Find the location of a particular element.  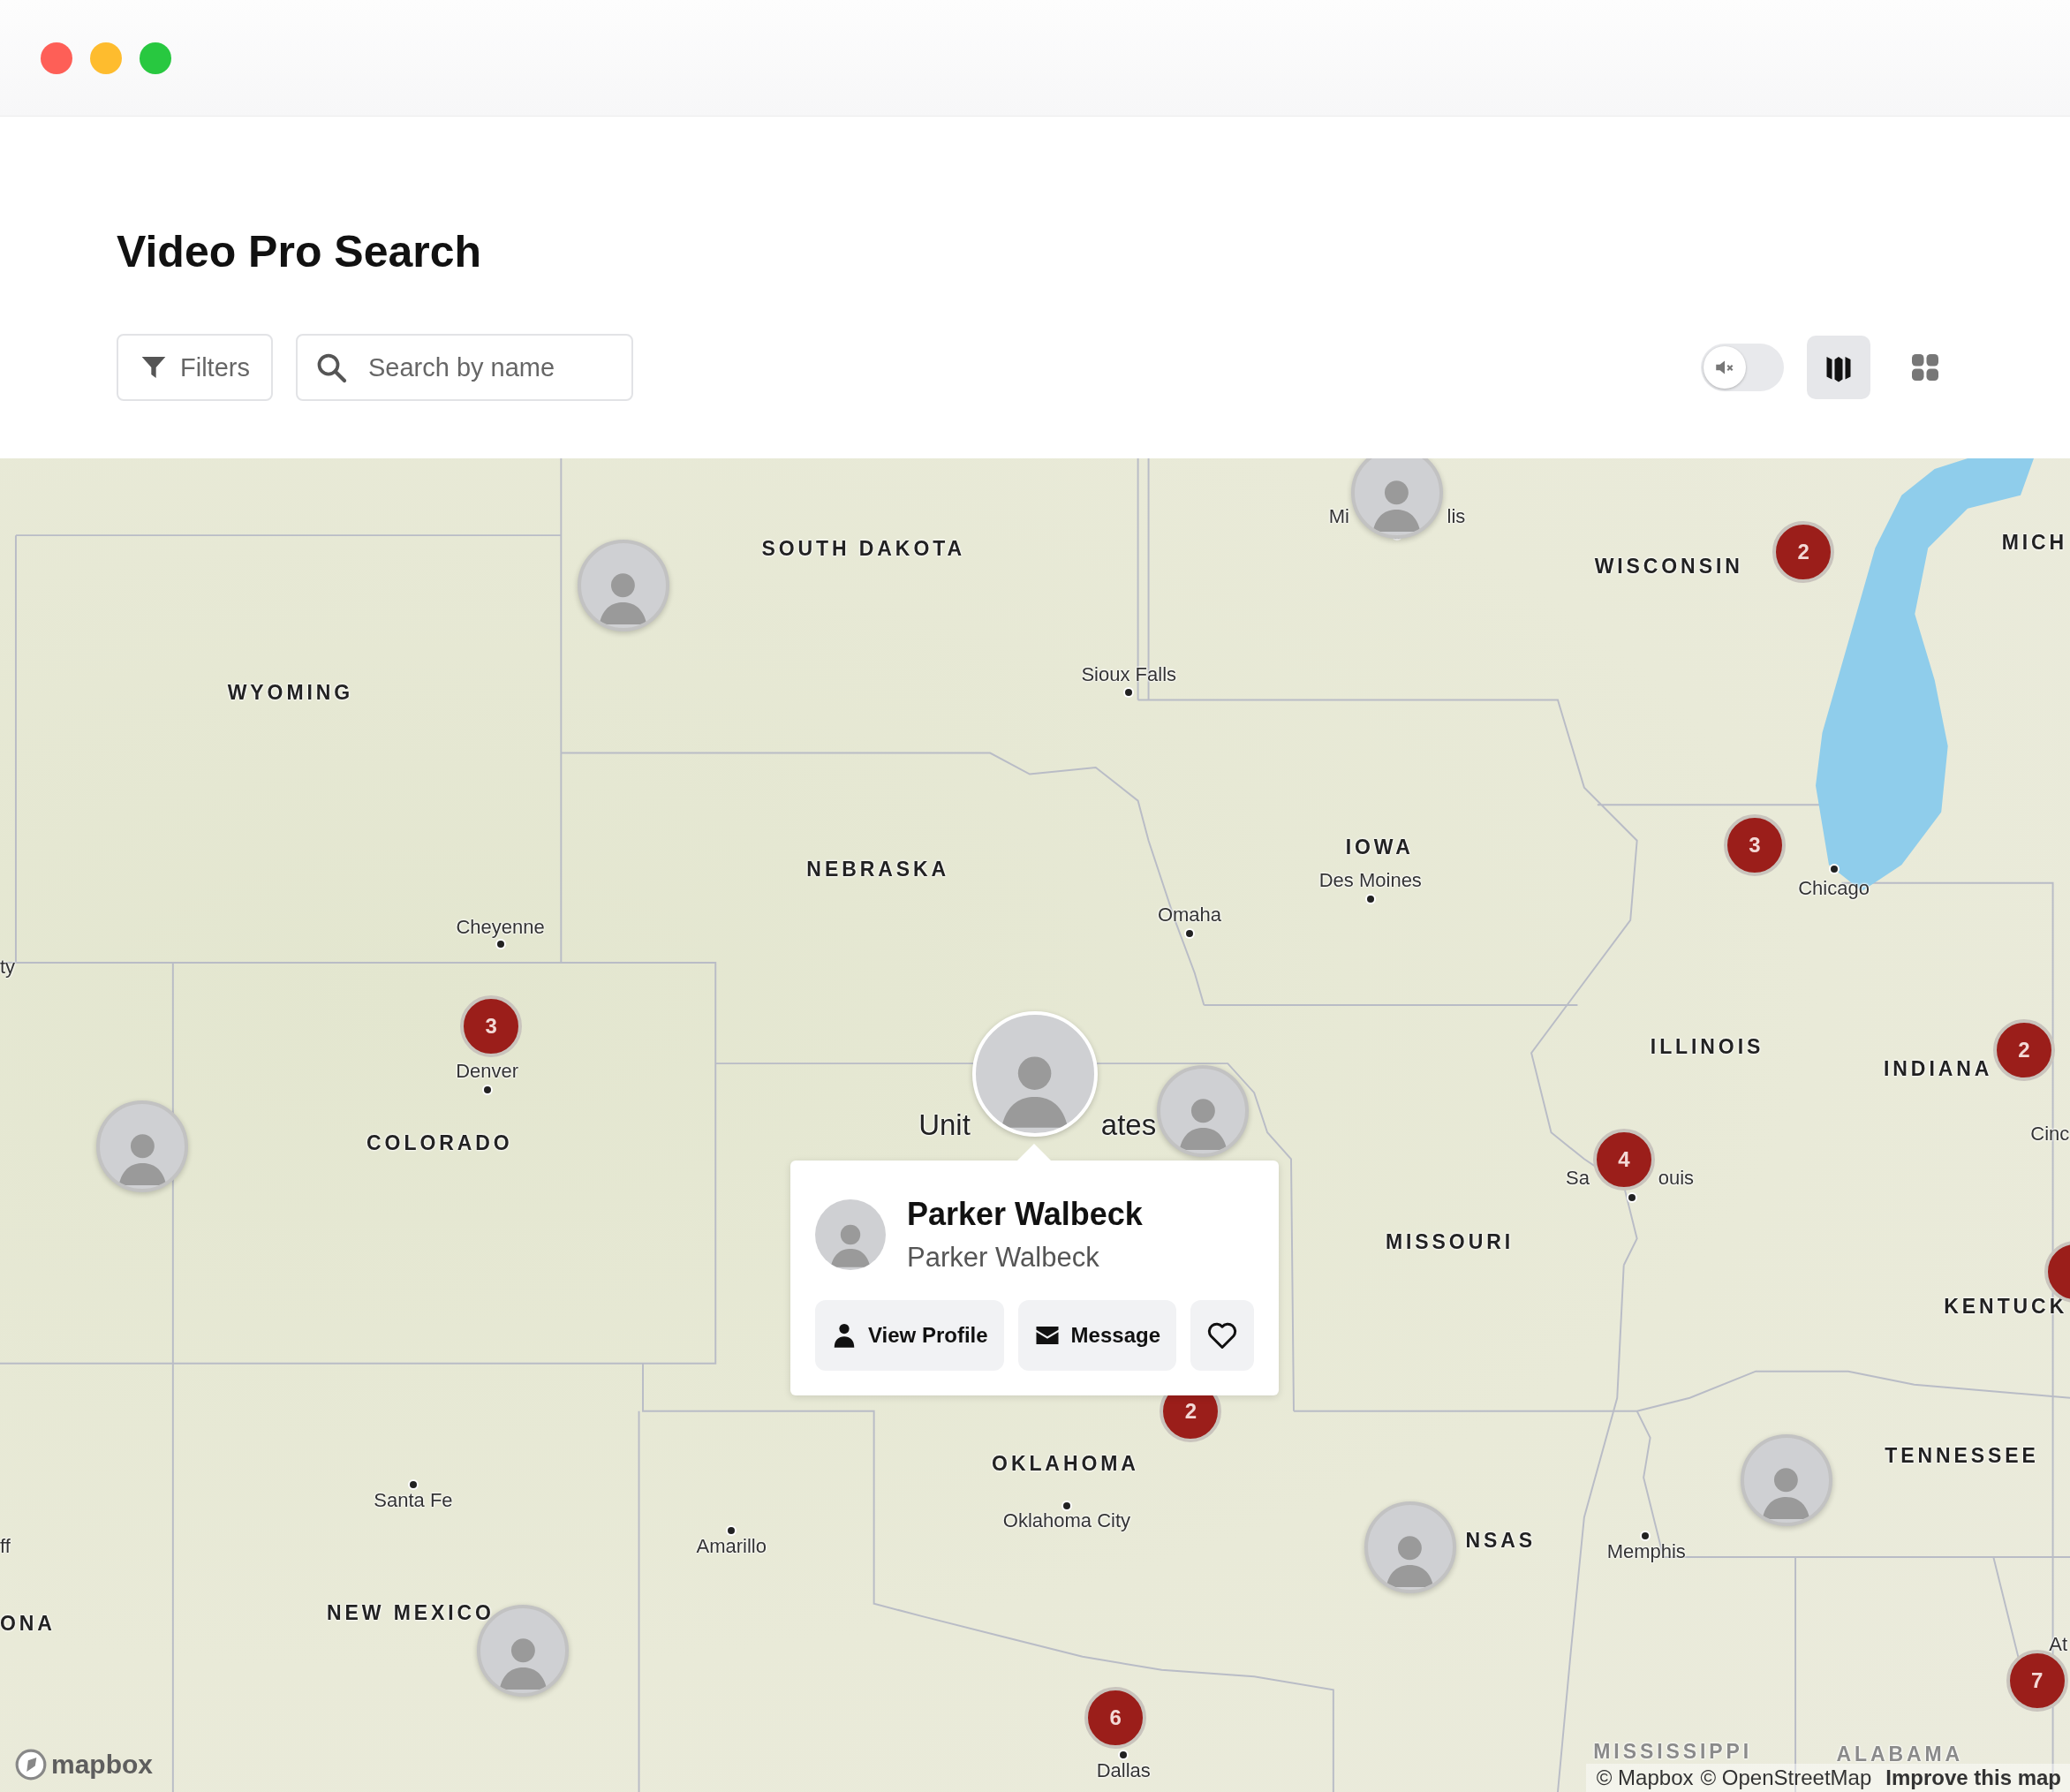

attribution-link: © OpenStreetMap is located at coordinates (1786, 1778).